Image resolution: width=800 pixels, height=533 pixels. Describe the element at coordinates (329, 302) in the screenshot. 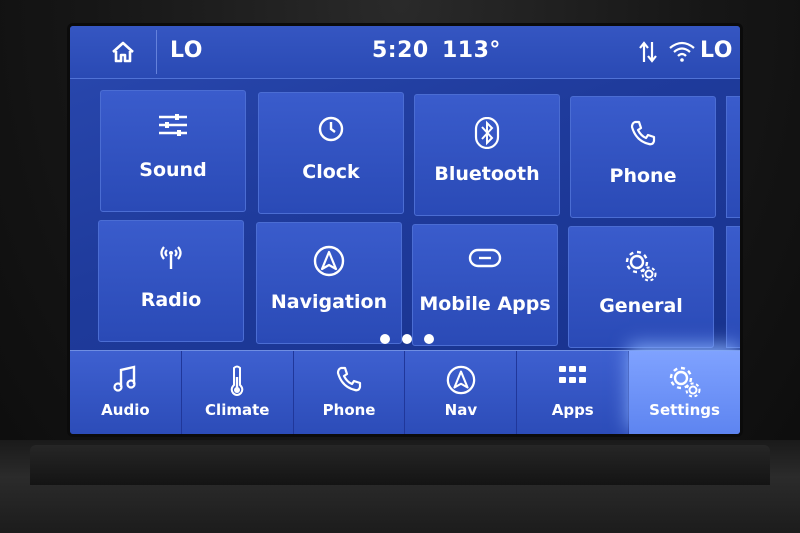

I see `tile-label: Navigation` at that location.